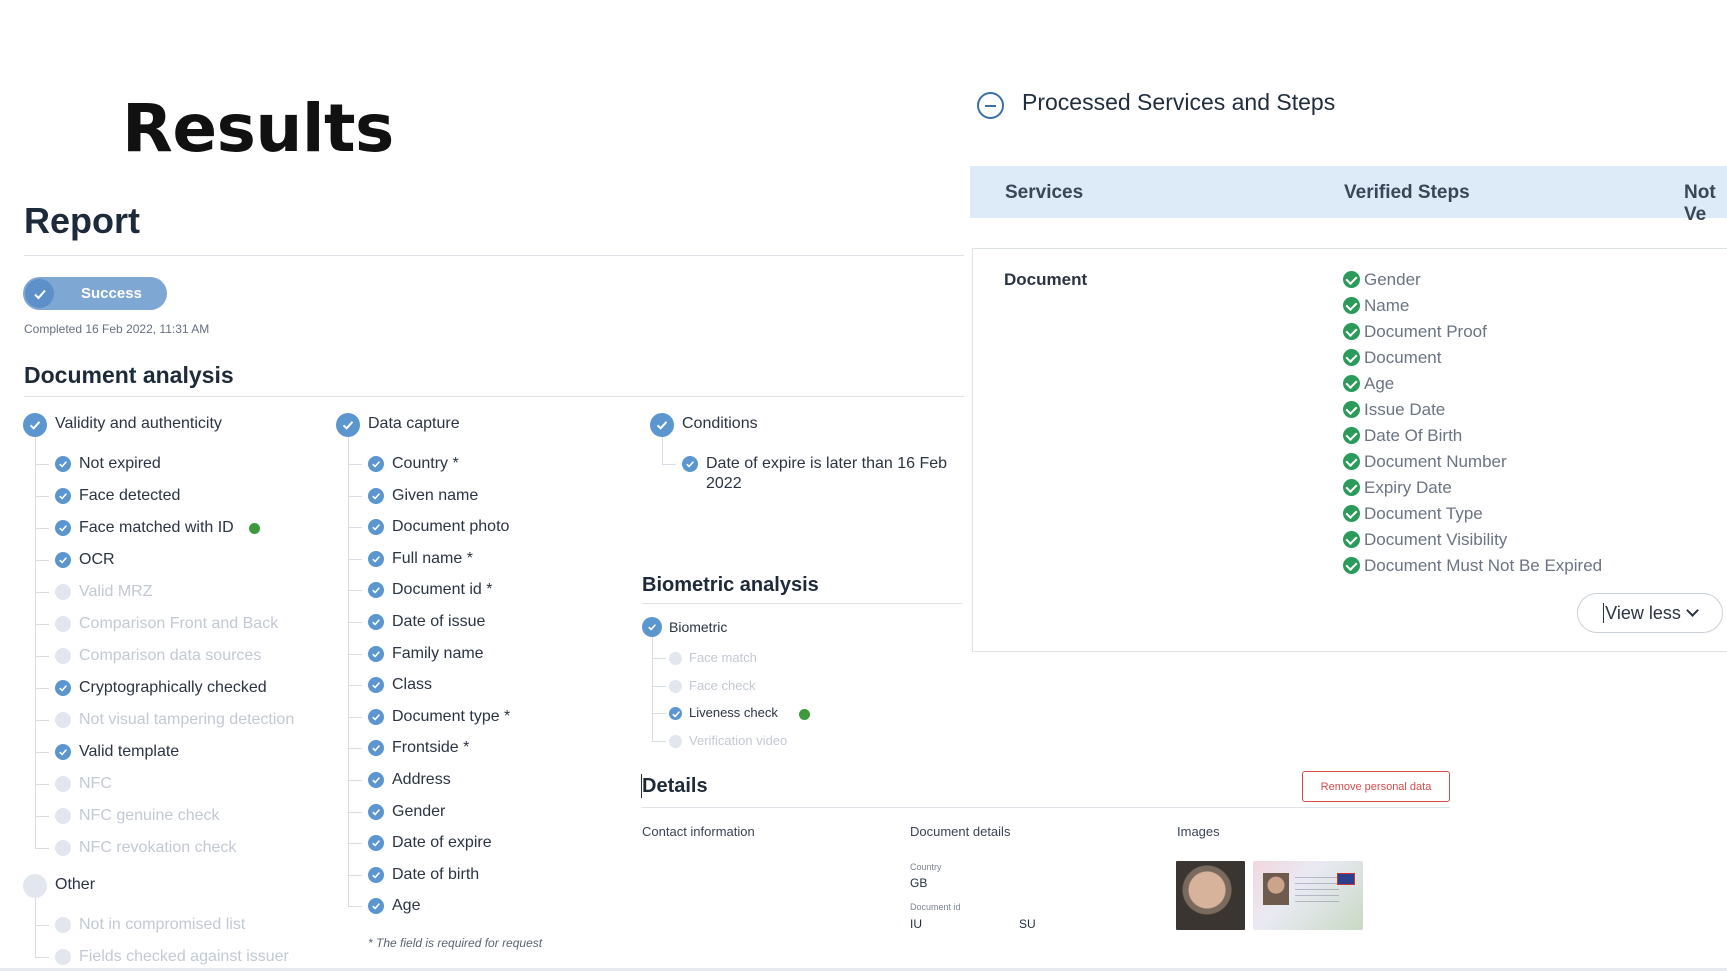 The image size is (1727, 971). I want to click on list-item: Date of birth, so click(436, 874).